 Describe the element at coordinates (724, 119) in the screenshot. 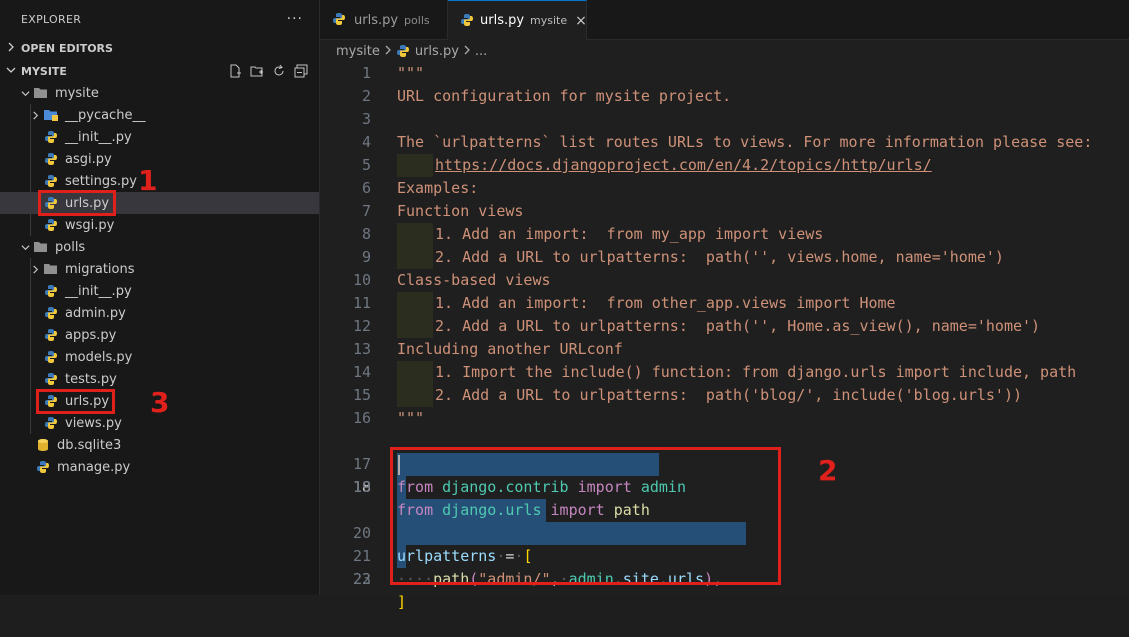

I see `code-line: 3` at that location.